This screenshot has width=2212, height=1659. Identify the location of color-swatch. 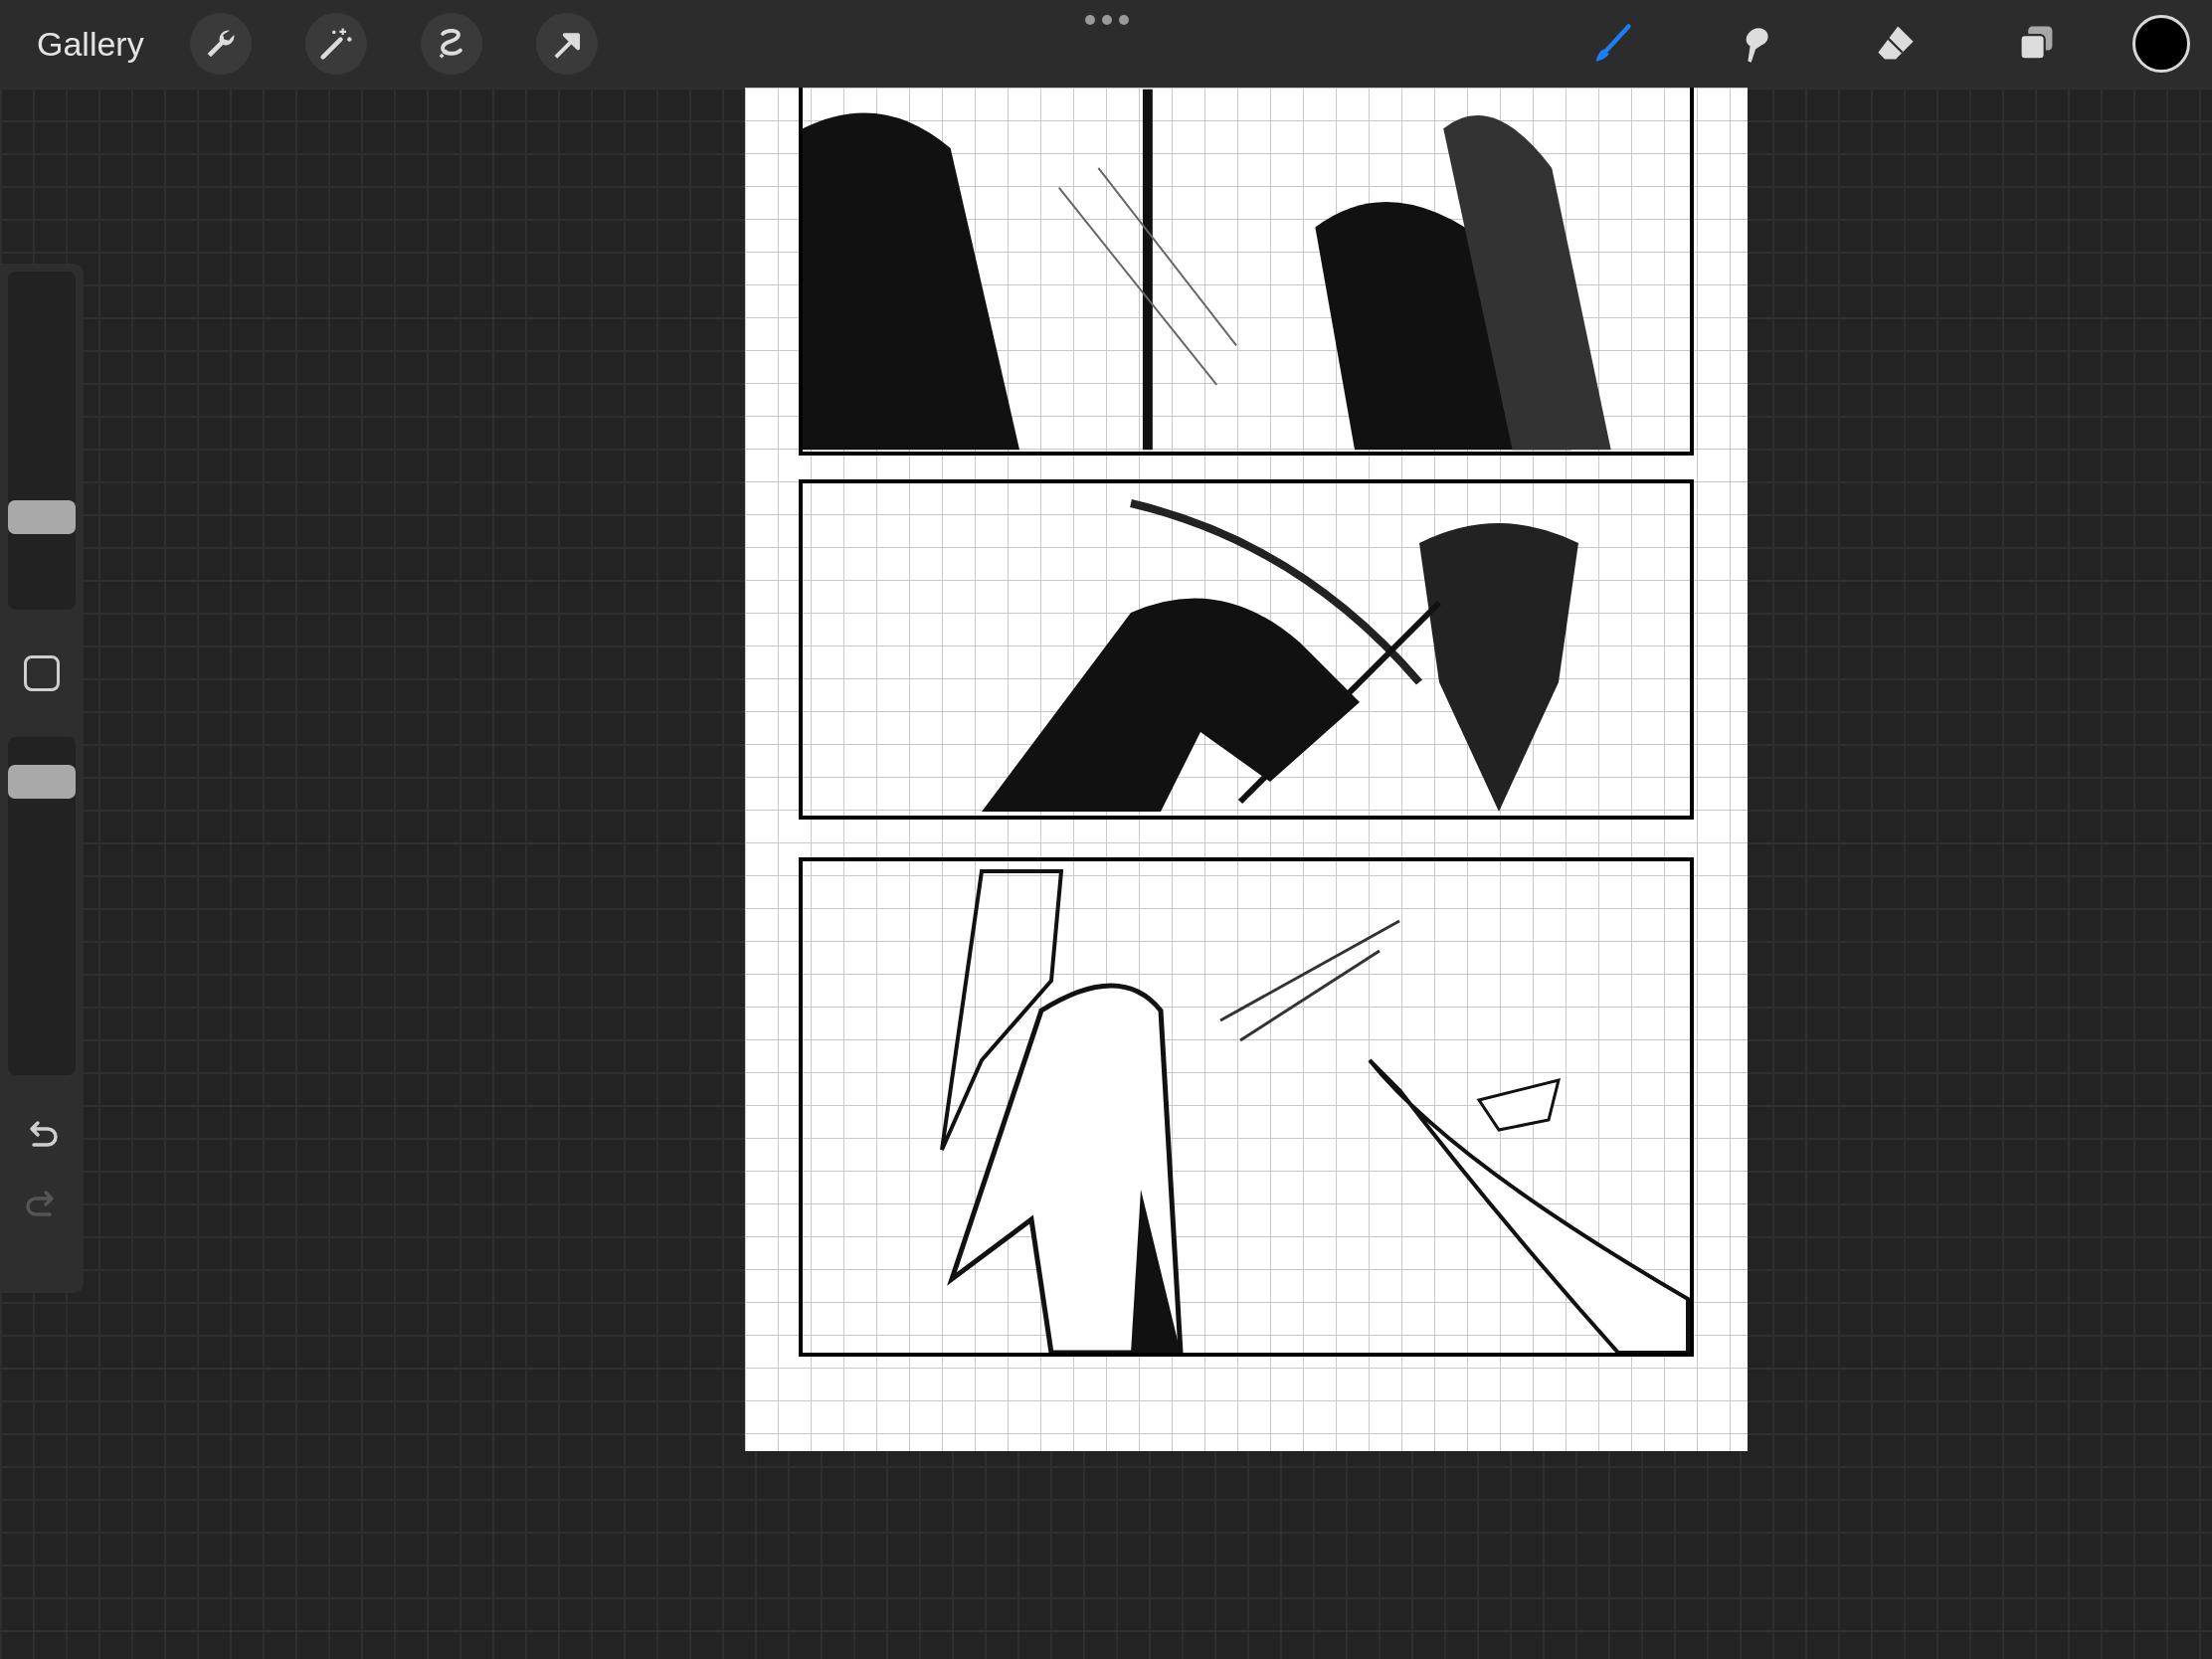
(2161, 44).